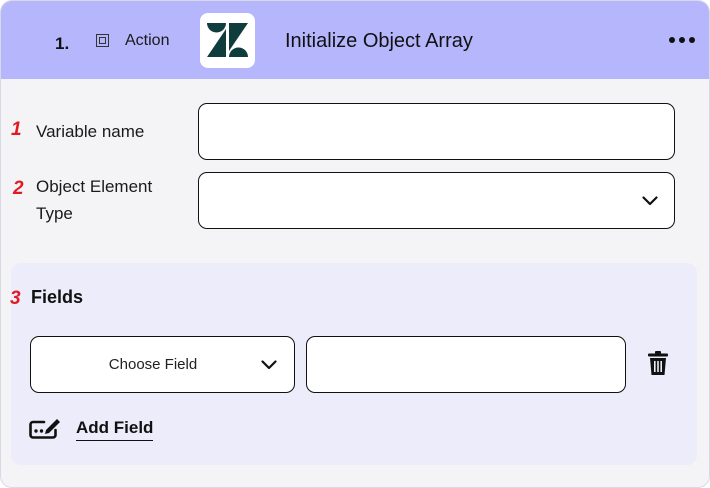 The width and height of the screenshot is (710, 488). What do you see at coordinates (15, 298) in the screenshot?
I see `marker-3: 3` at bounding box center [15, 298].